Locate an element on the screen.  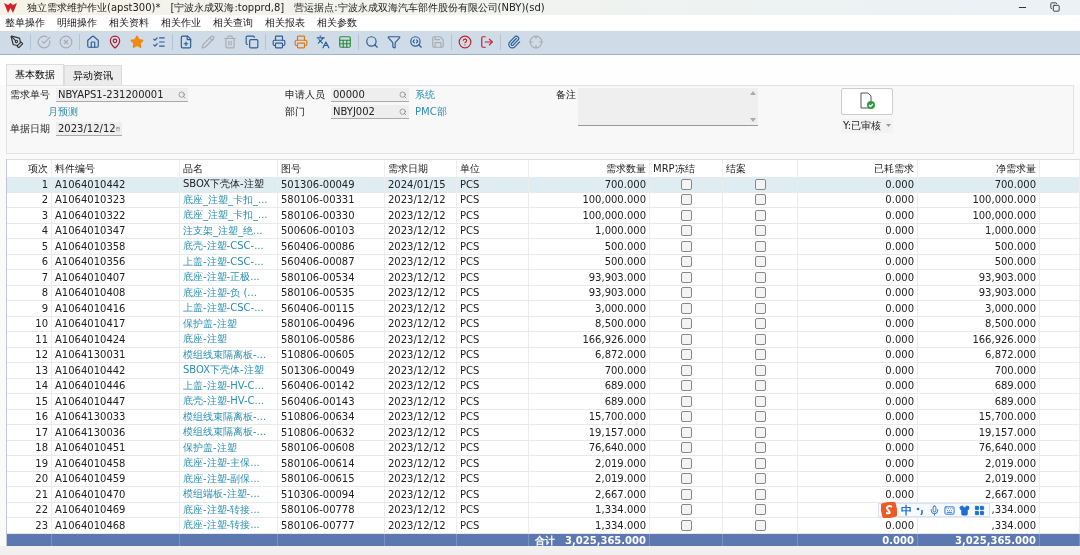
menu-item: 整单操作 is located at coordinates (25, 22).